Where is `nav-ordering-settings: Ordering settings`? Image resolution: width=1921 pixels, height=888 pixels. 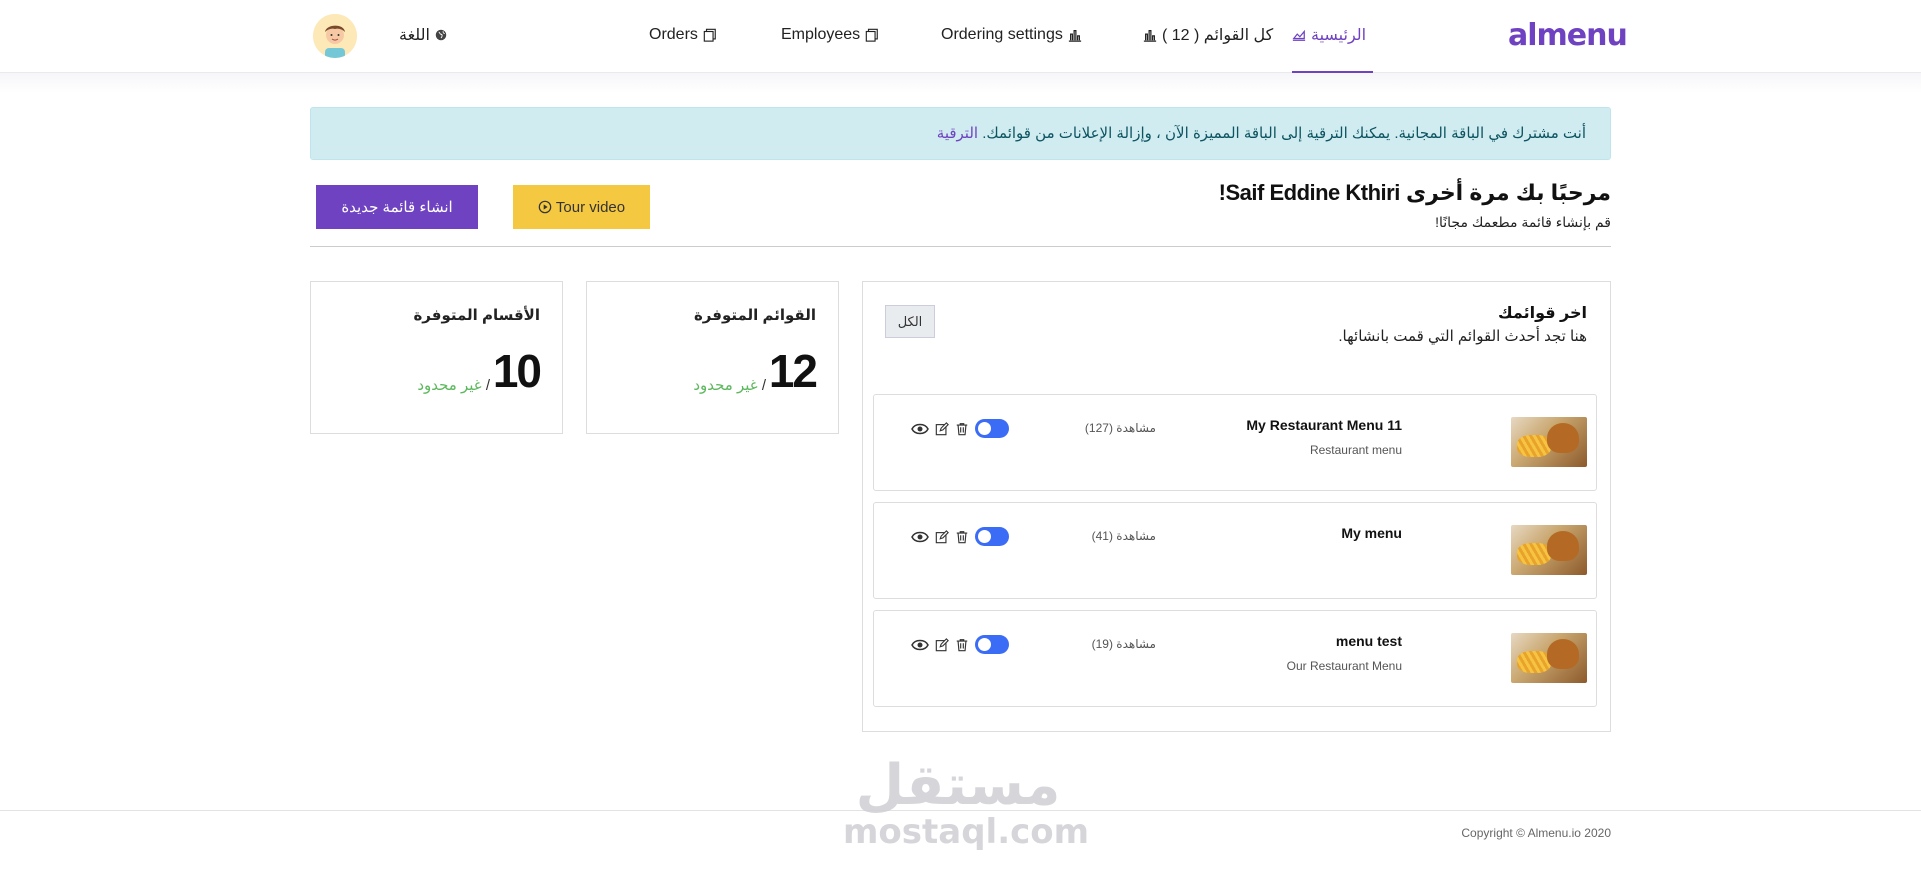 nav-ordering-settings: Ordering settings is located at coordinates (1011, 35).